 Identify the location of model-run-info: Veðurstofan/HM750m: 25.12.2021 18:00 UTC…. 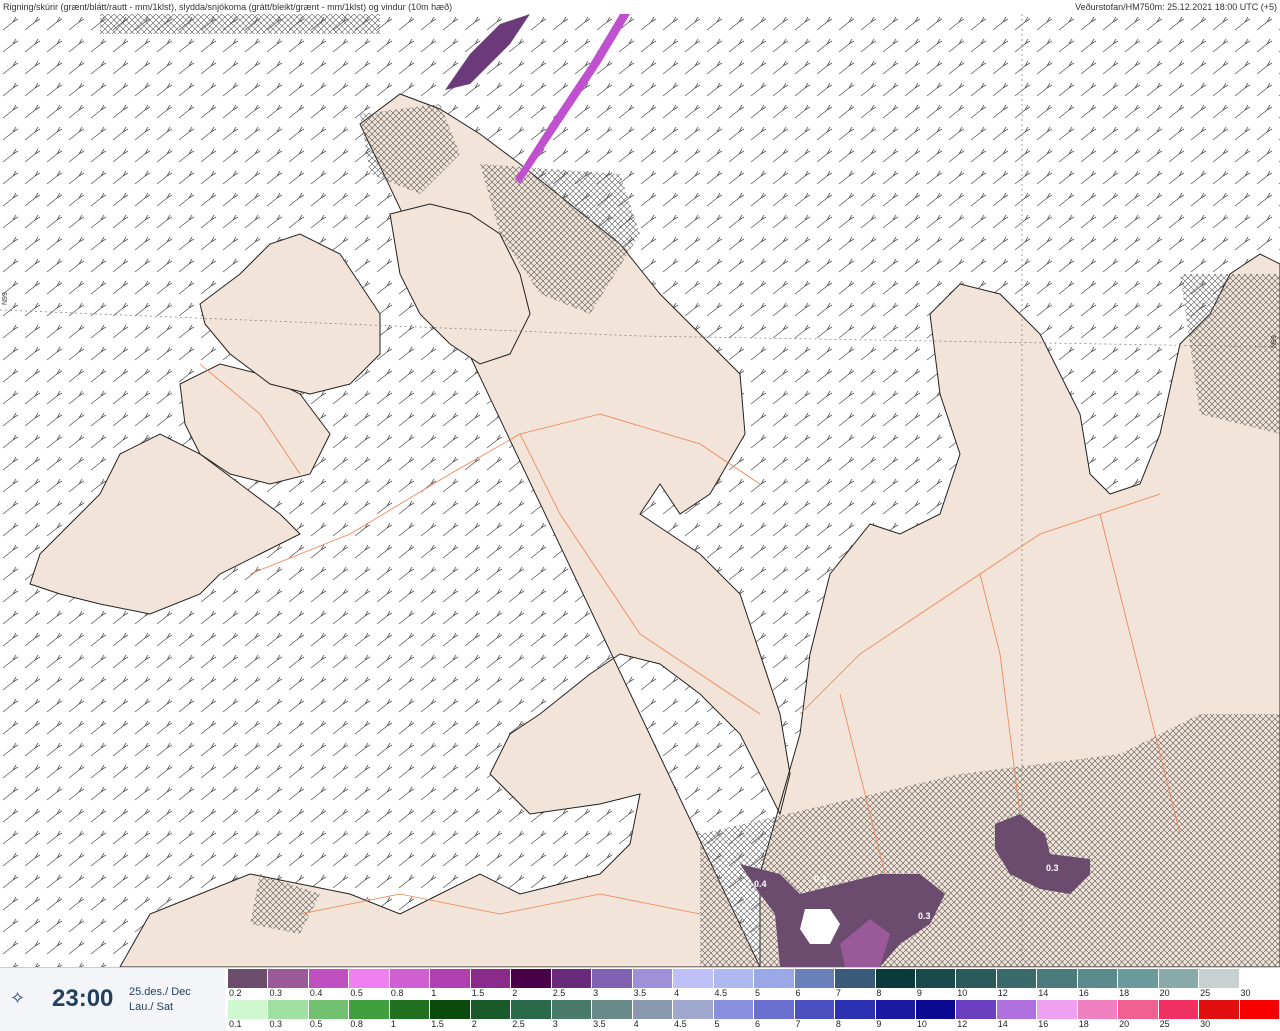
(1176, 7).